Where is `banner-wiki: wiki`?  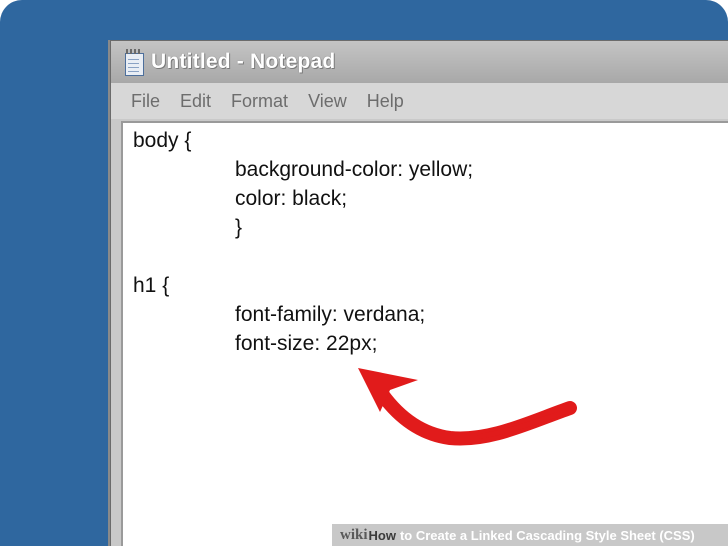 banner-wiki: wiki is located at coordinates (354, 534).